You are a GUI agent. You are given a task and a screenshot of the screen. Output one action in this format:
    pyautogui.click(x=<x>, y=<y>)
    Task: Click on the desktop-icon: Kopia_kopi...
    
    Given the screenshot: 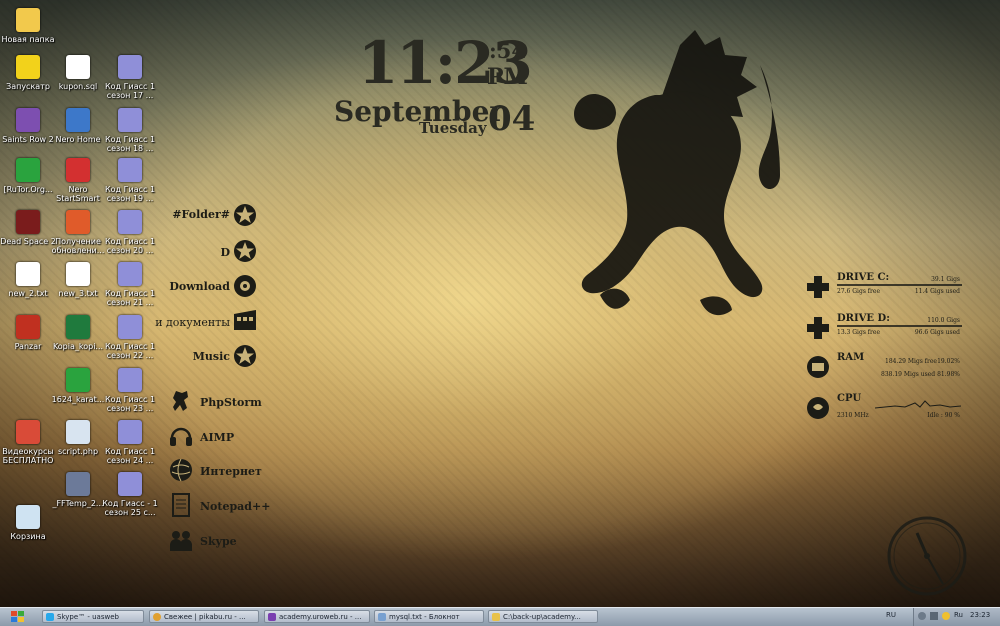 What is the action you would take?
    pyautogui.click(x=78, y=333)
    